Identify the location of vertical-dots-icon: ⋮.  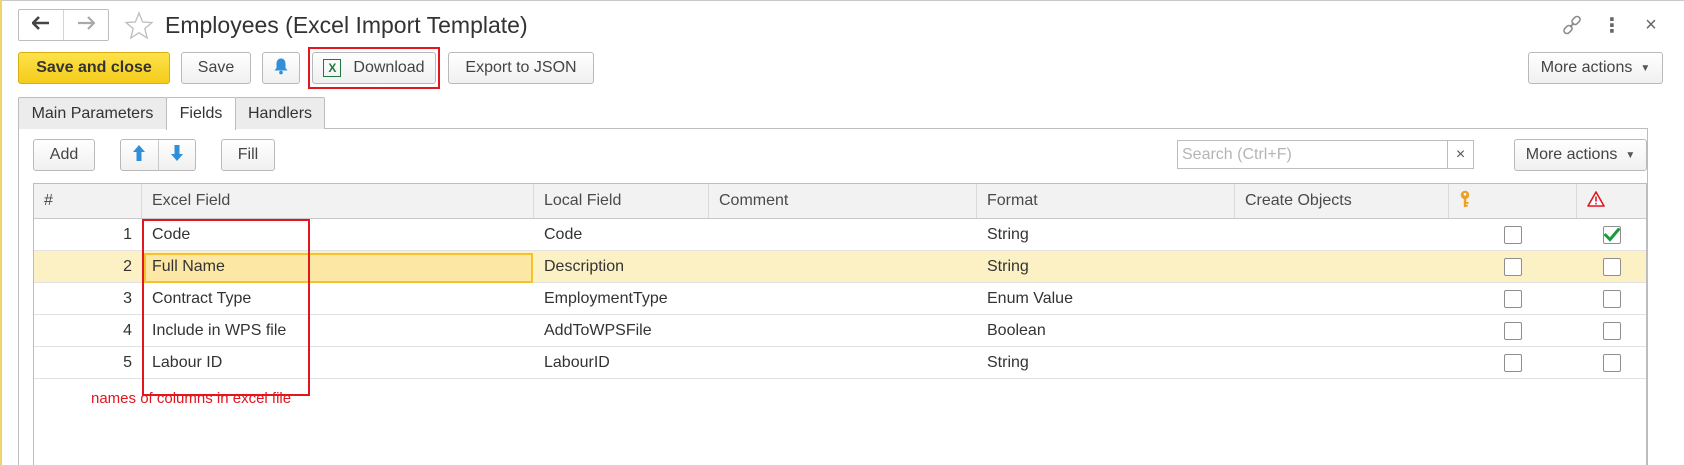
(1612, 25).